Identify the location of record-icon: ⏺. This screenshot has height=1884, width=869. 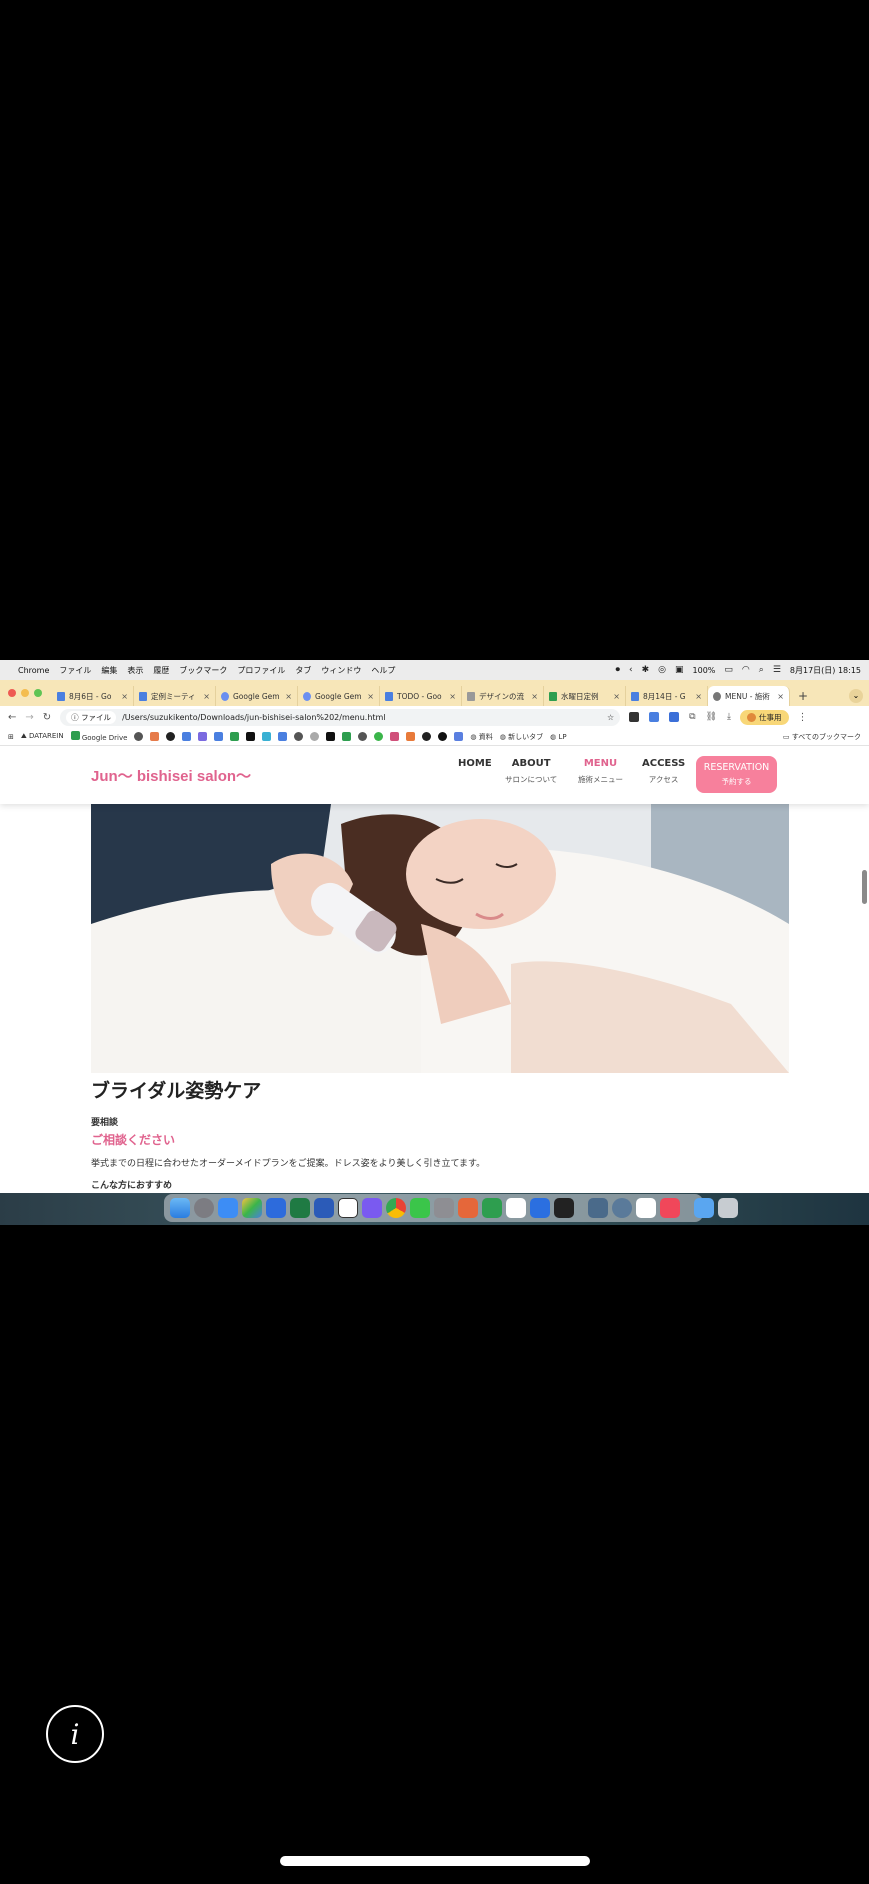
(617, 670).